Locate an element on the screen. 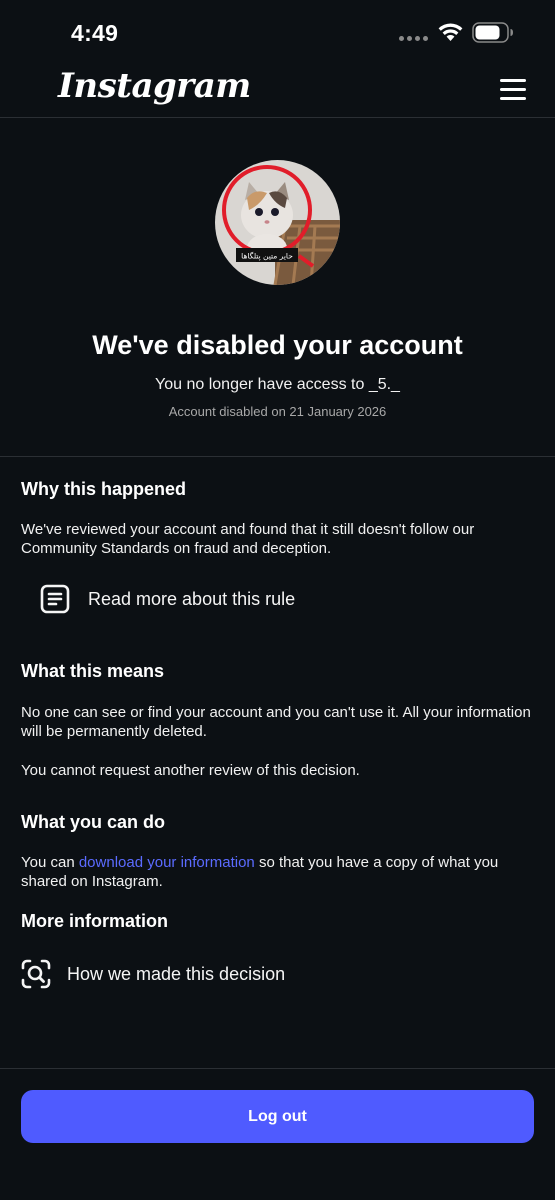 Image resolution: width=555 pixels, height=1200 pixels. footer-divider is located at coordinates (277, 1068).